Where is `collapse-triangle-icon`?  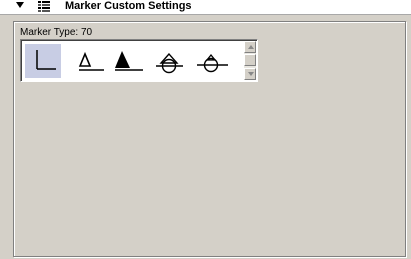 collapse-triangle-icon is located at coordinates (20, 5).